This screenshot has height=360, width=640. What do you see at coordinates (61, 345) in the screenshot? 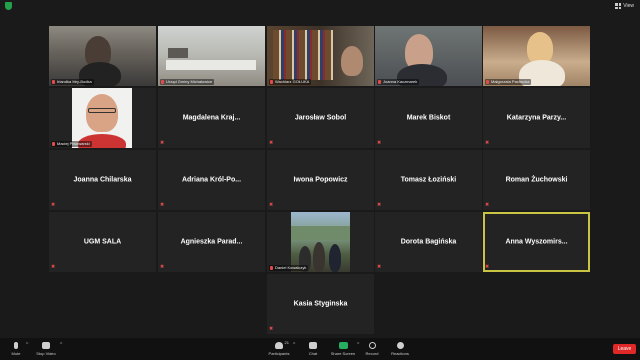
I see `video-options-chevron-icon: ^` at bounding box center [61, 345].